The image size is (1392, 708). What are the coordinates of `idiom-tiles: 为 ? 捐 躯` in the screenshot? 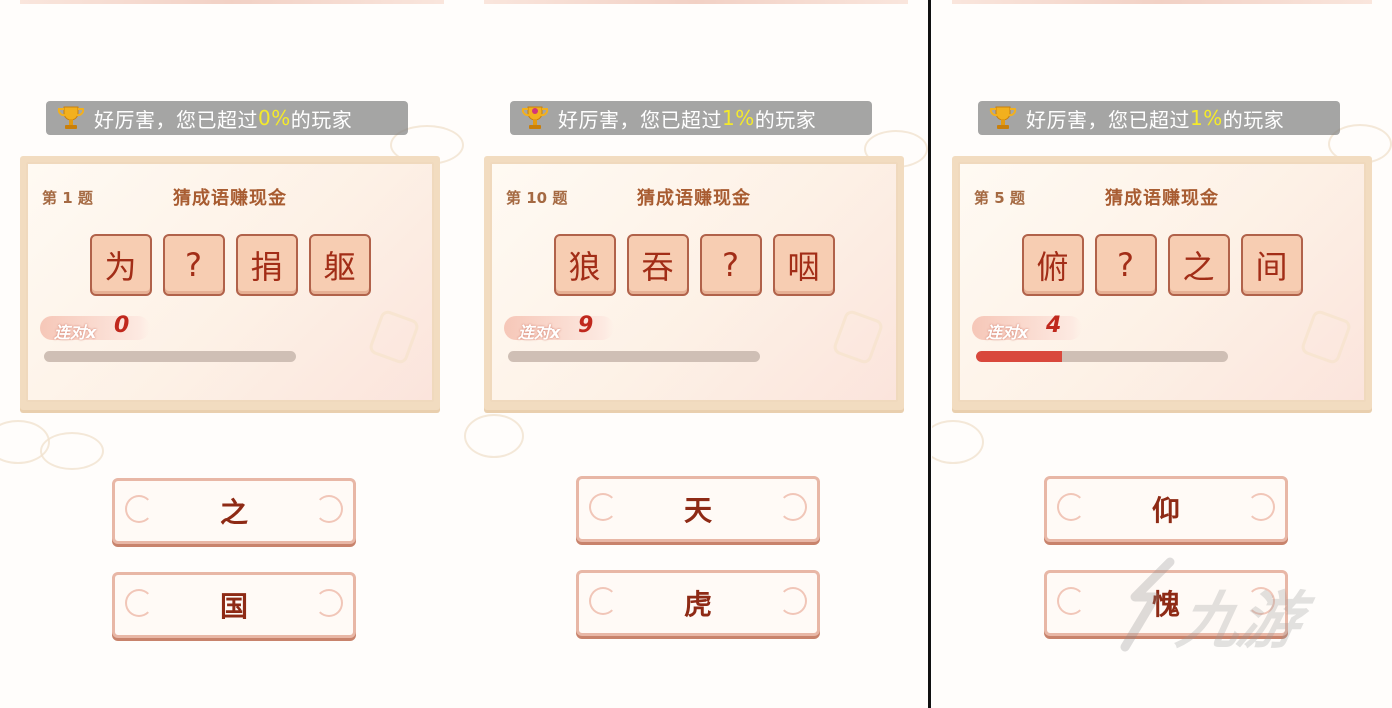 It's located at (230, 265).